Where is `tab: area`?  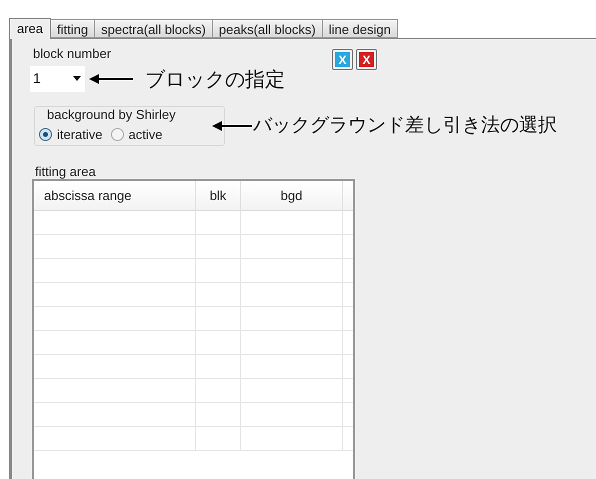
tab: area is located at coordinates (30, 28).